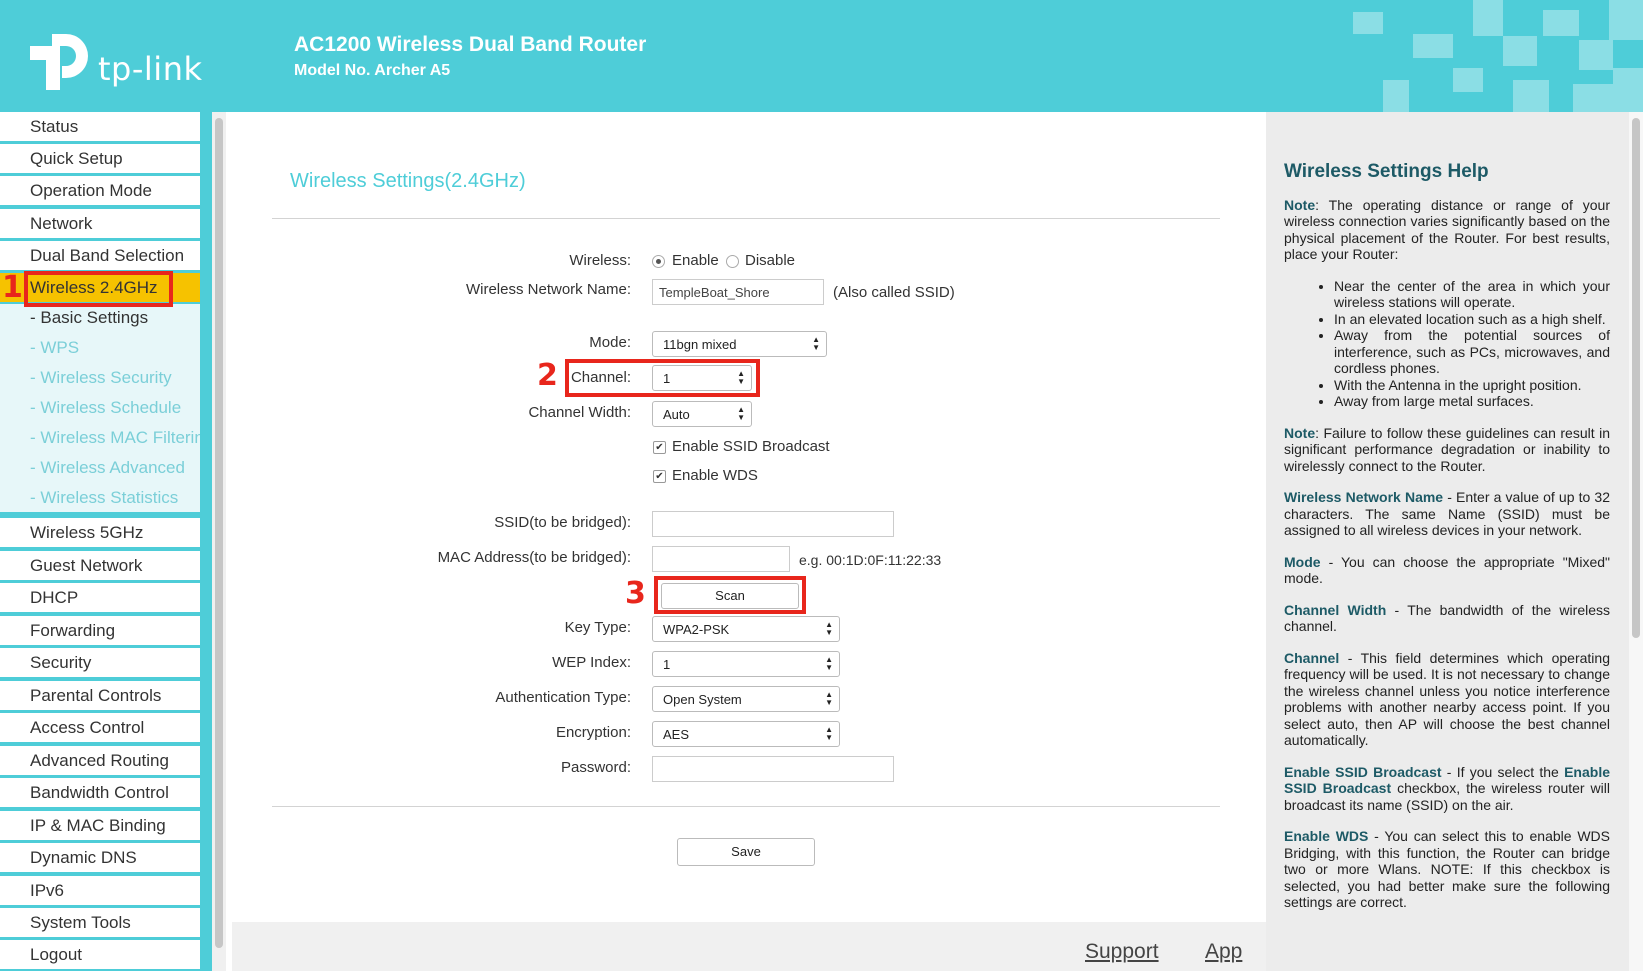  What do you see at coordinates (548, 289) in the screenshot?
I see `ssid-label: Wireless Network Name:` at bounding box center [548, 289].